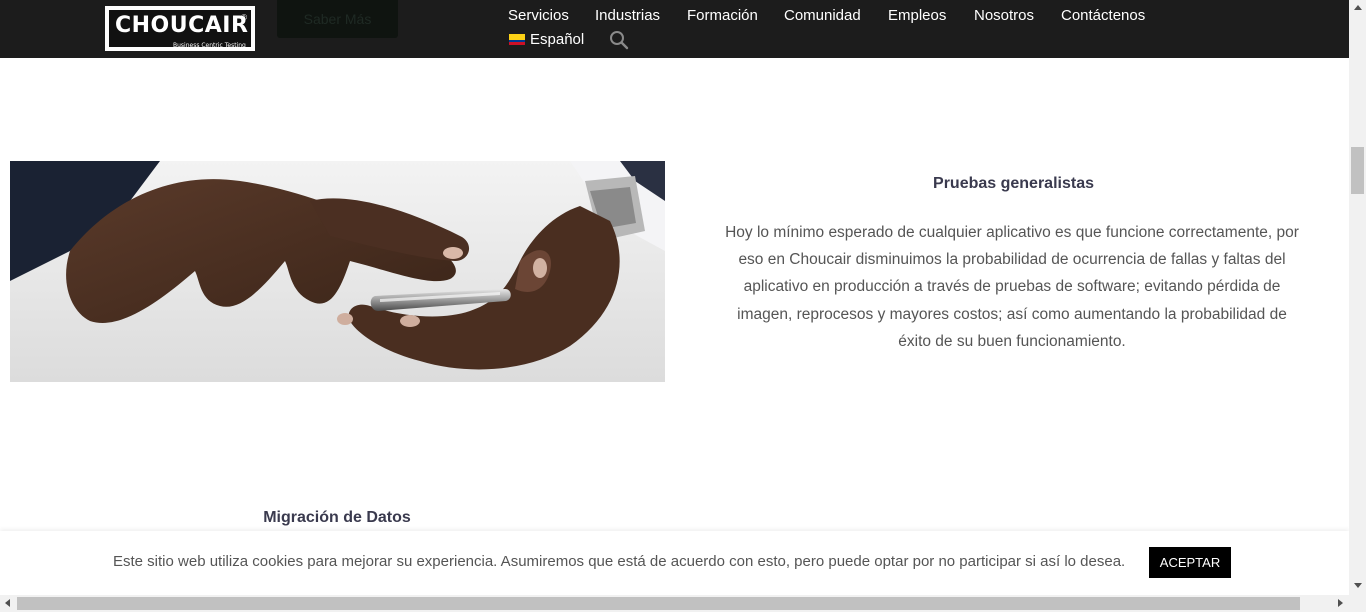 The width and height of the screenshot is (1366, 612). Describe the element at coordinates (337, 517) in the screenshot. I see `next-section-title: Migración de Datos` at that location.